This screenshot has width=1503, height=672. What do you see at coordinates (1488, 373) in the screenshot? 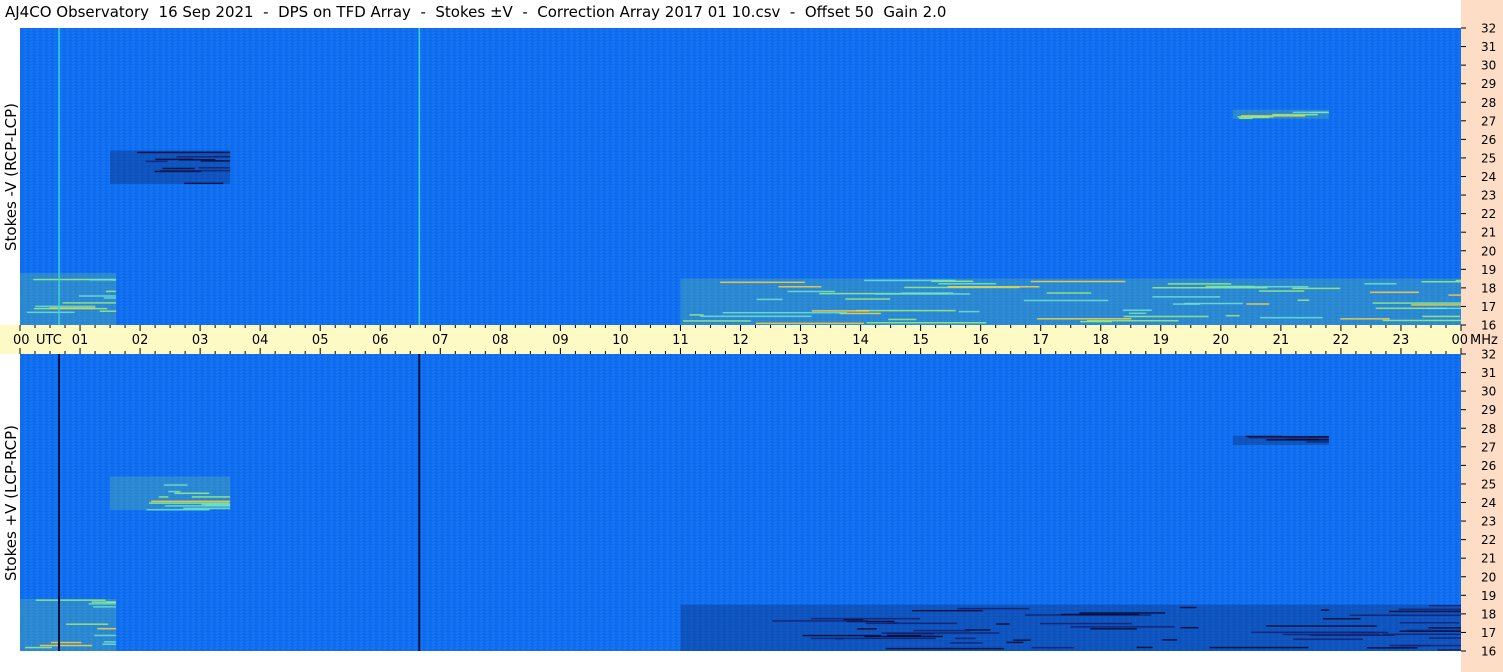
I see `y-tick-label: 31` at bounding box center [1488, 373].